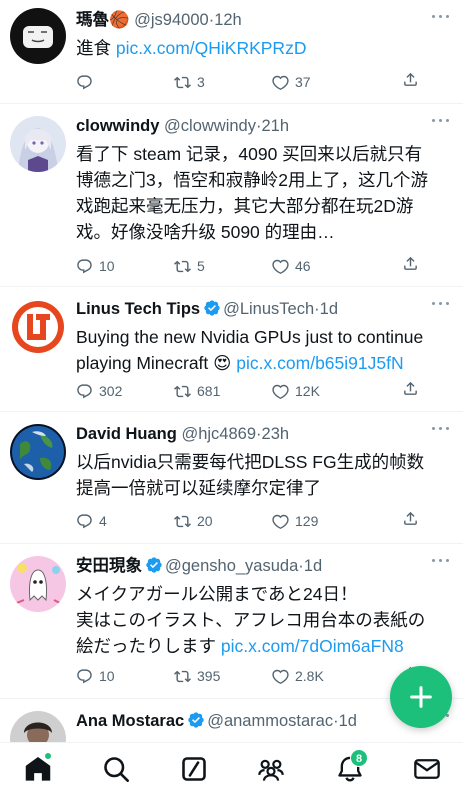  What do you see at coordinates (171, 20) in the screenshot?
I see `author-handle: @js94000` at bounding box center [171, 20].